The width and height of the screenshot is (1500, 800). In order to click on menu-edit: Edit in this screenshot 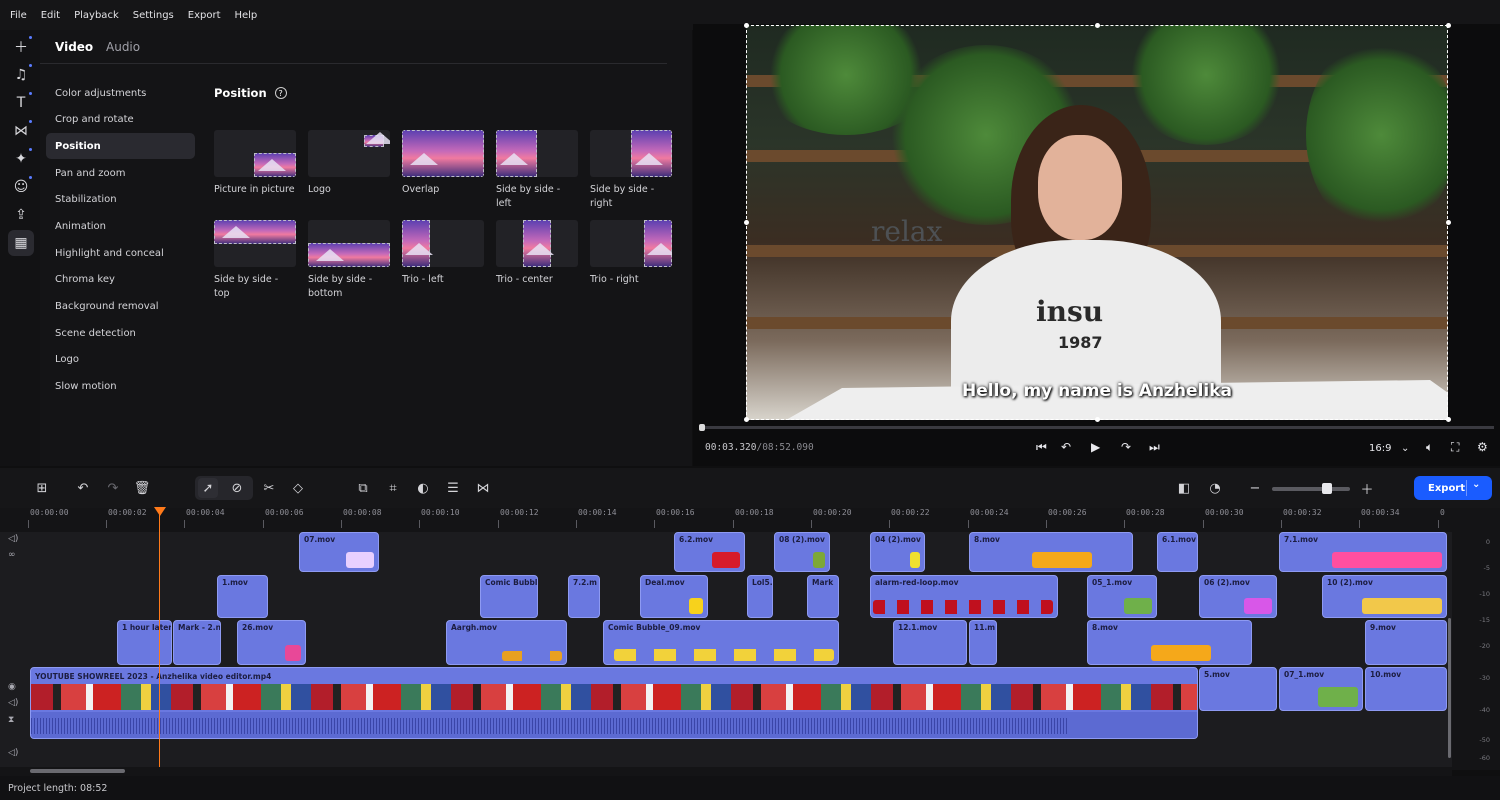, I will do `click(50, 15)`.